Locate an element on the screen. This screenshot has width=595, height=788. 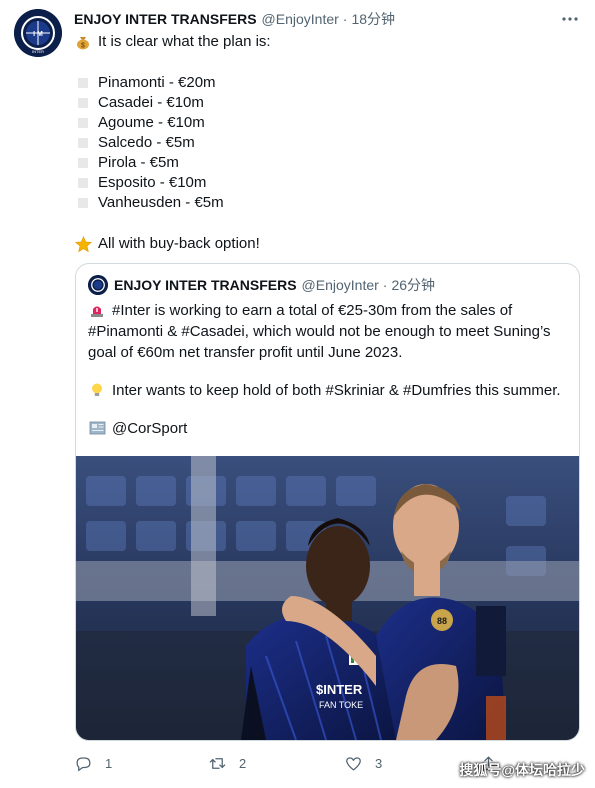
watermark: 搜狐号@体坛哈拉少 is located at coordinates (522, 770).